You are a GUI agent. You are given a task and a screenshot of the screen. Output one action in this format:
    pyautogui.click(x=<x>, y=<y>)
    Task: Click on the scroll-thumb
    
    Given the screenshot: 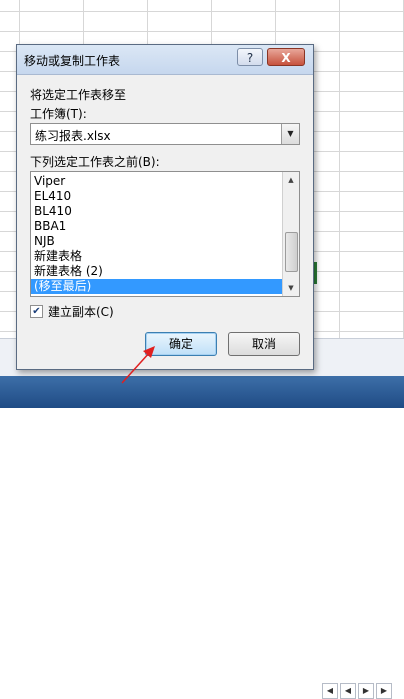 What is the action you would take?
    pyautogui.click(x=291, y=252)
    